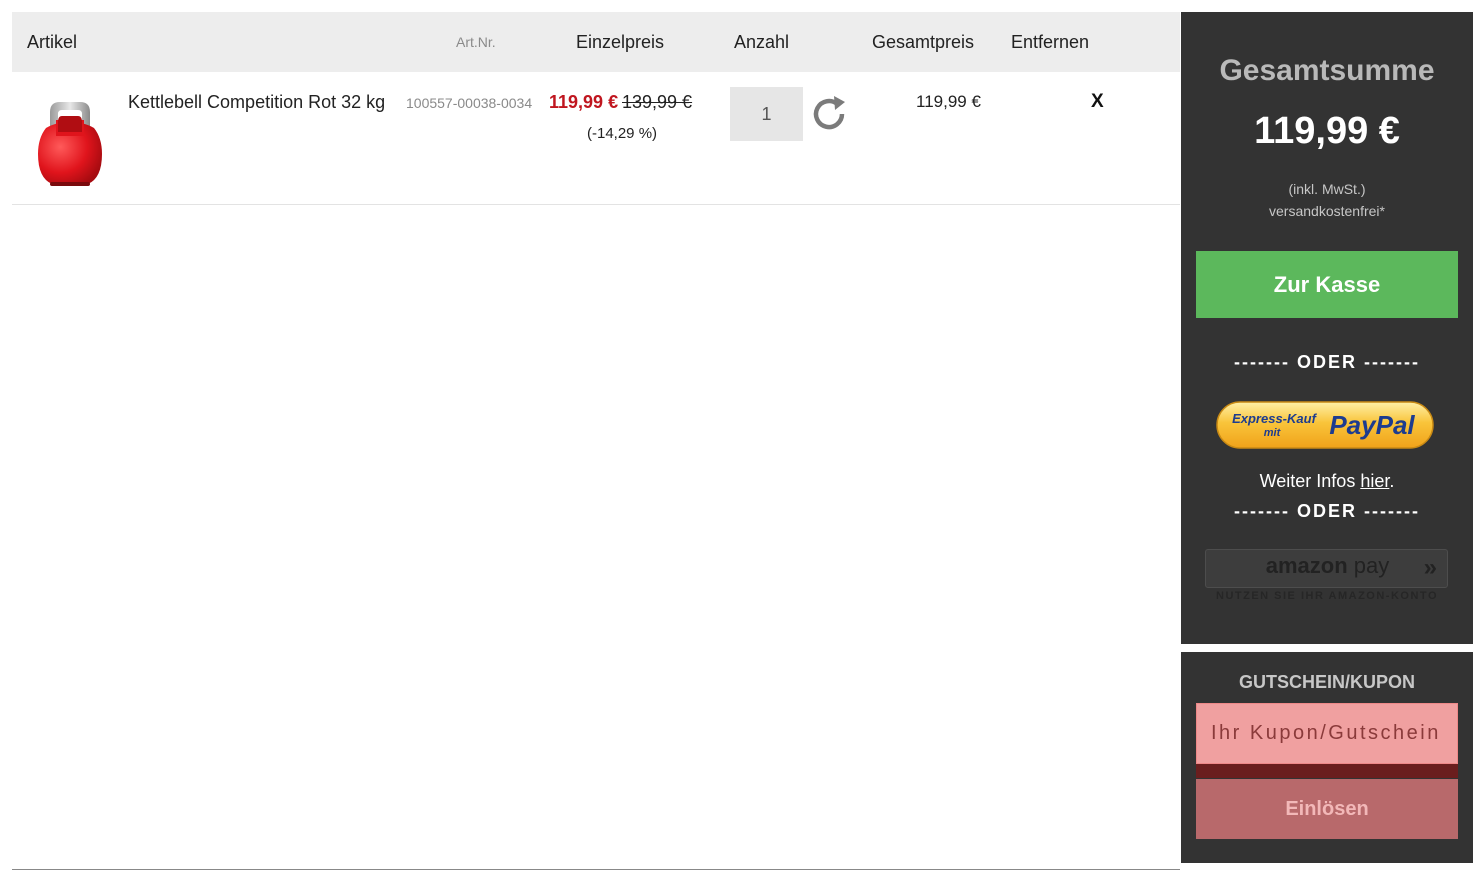  I want to click on coupon-input, so click(1327, 733).